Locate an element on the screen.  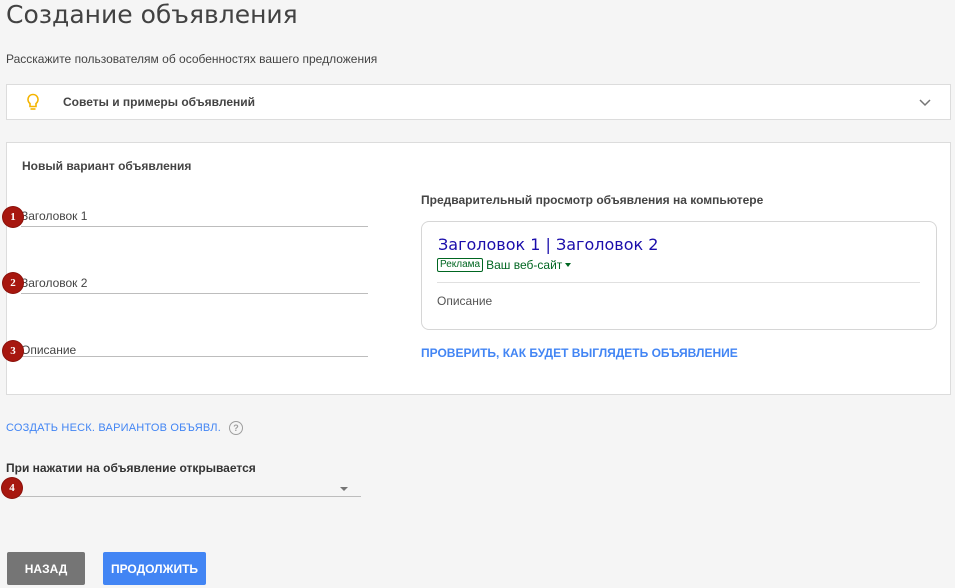
step-marker-4: 4 is located at coordinates (12, 488).